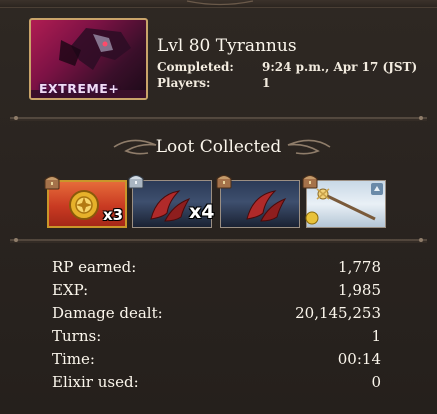  I want to click on loot-item-crimson-horn, so click(258, 201).